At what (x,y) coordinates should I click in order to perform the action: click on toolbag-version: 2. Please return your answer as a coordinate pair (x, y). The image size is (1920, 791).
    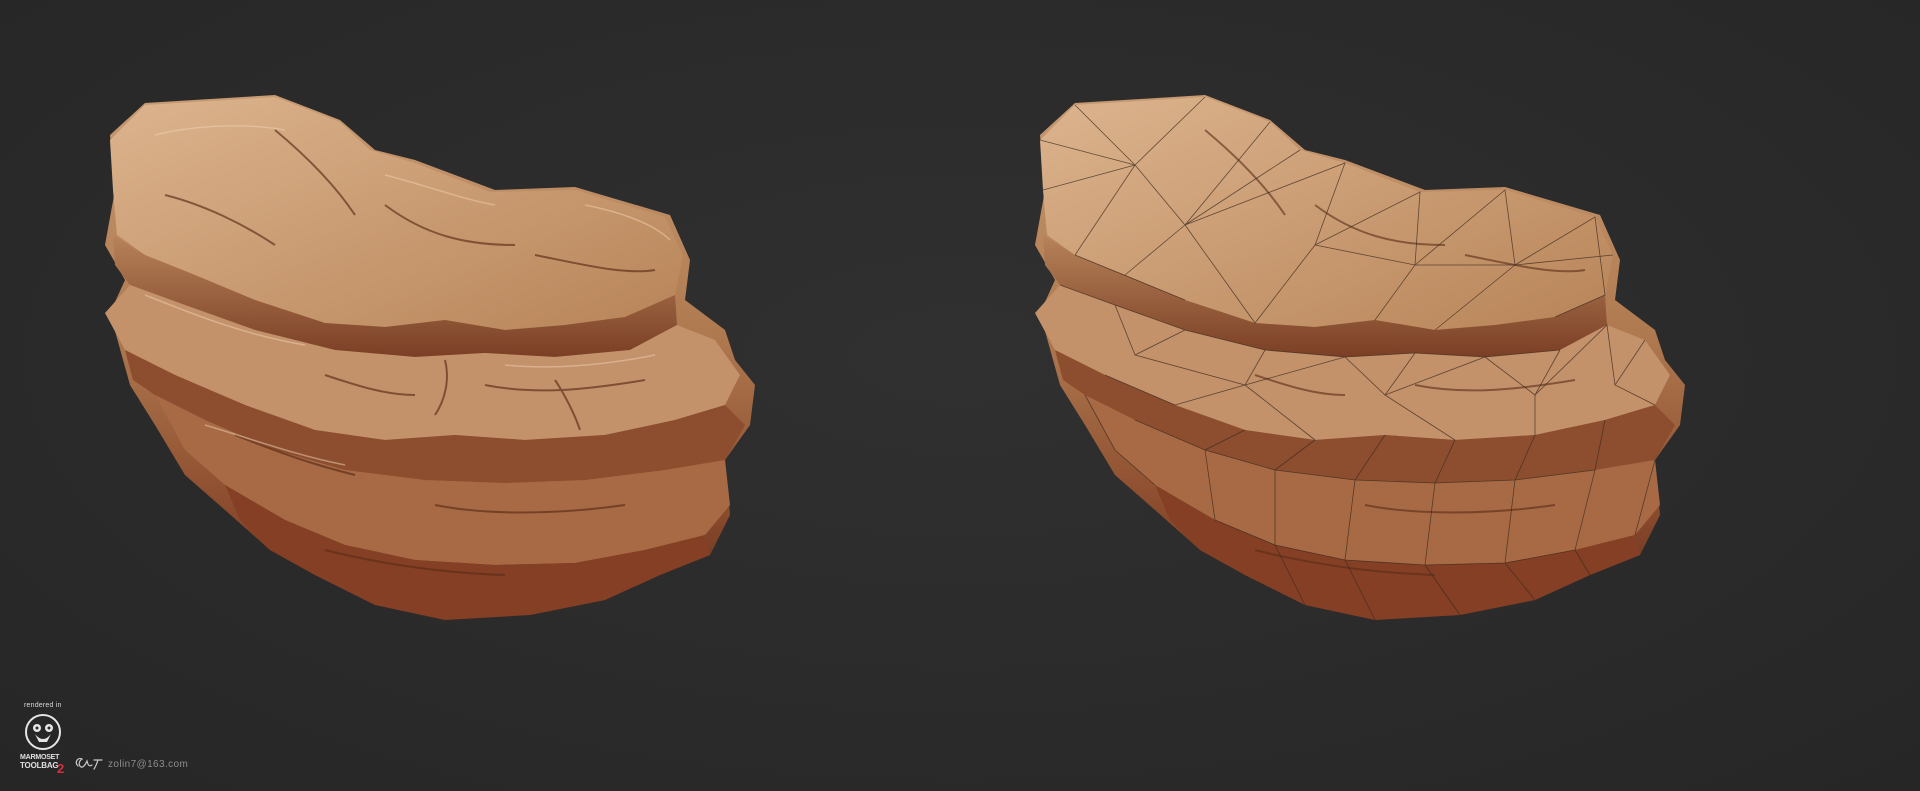
    Looking at the image, I should click on (61, 768).